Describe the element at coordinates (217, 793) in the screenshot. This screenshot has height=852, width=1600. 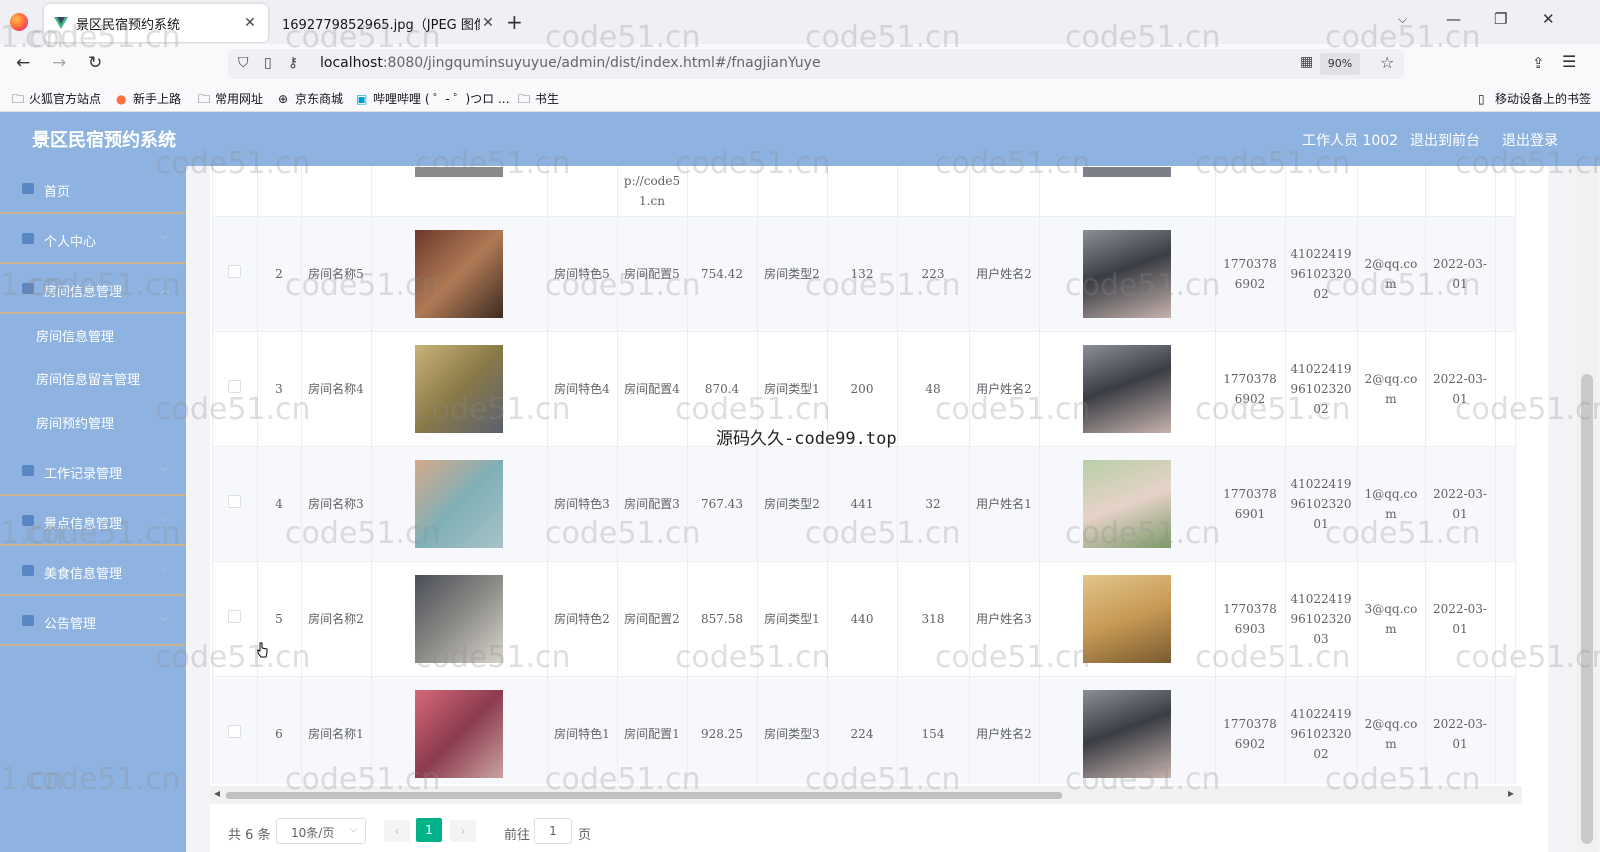
I see `scroll-left-icon: ◂` at that location.